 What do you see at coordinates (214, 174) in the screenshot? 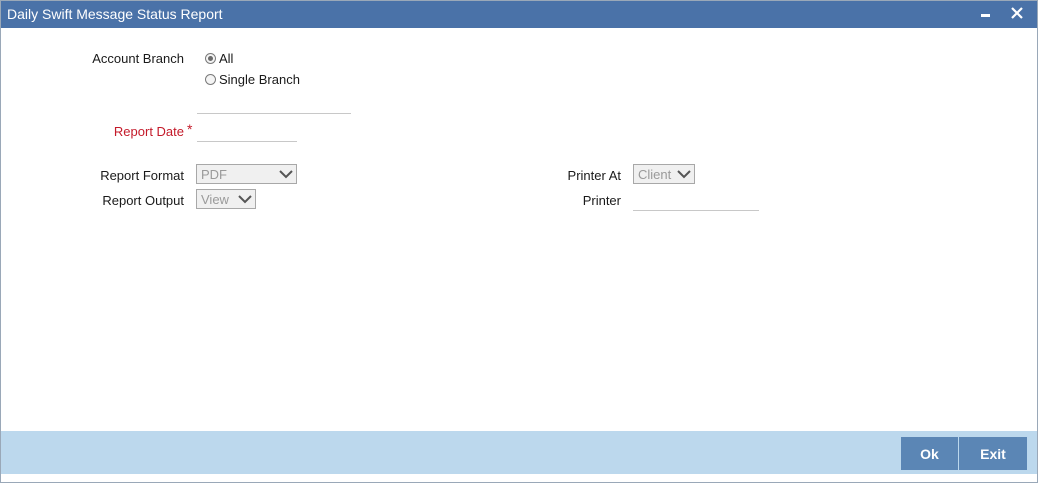
I see `report-format-value: PDF` at bounding box center [214, 174].